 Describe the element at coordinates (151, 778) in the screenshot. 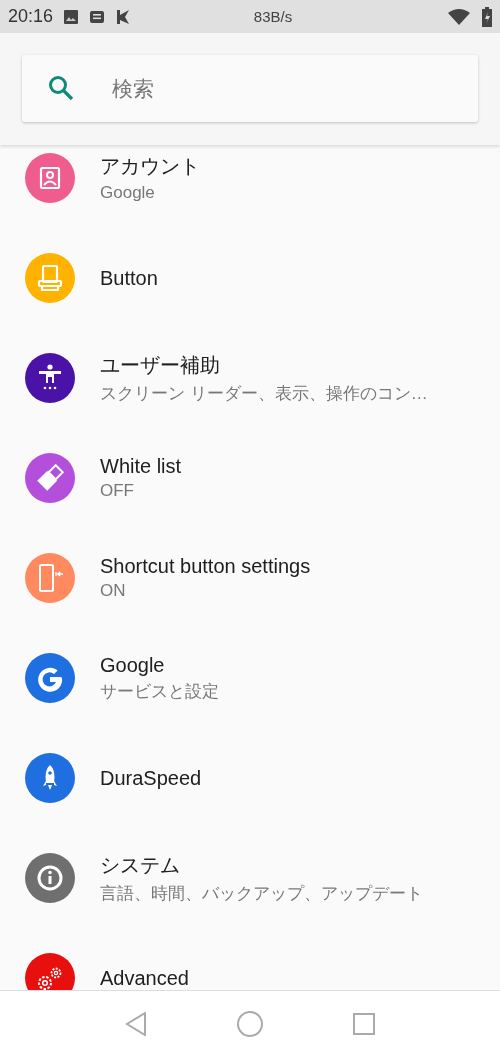

I see `item-title: DuraSpeed` at that location.